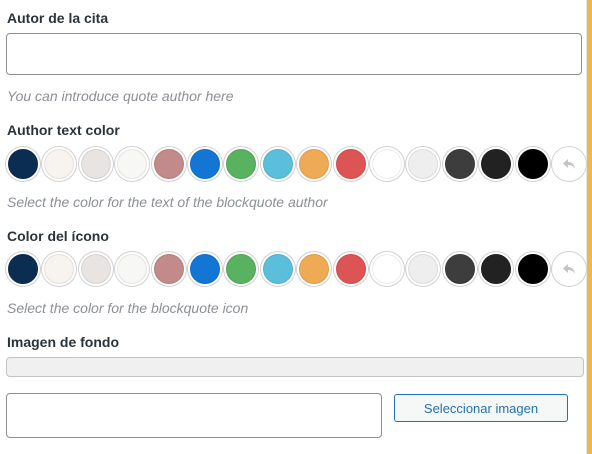  Describe the element at coordinates (481, 408) in the screenshot. I see `select-image-button: Seleccionar imagen` at that location.